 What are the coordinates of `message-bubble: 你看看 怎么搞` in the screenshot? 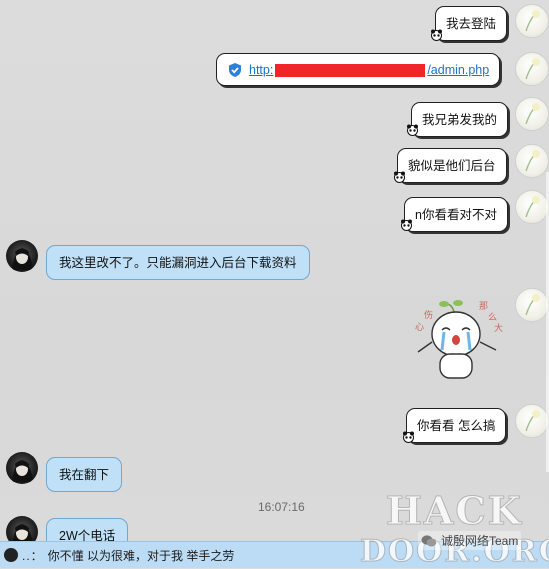 It's located at (456, 425).